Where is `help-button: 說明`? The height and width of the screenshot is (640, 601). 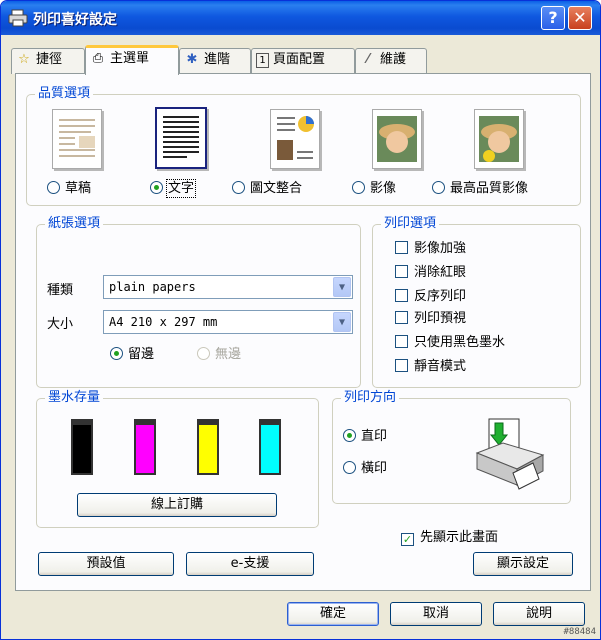 help-button: 說明 is located at coordinates (539, 614).